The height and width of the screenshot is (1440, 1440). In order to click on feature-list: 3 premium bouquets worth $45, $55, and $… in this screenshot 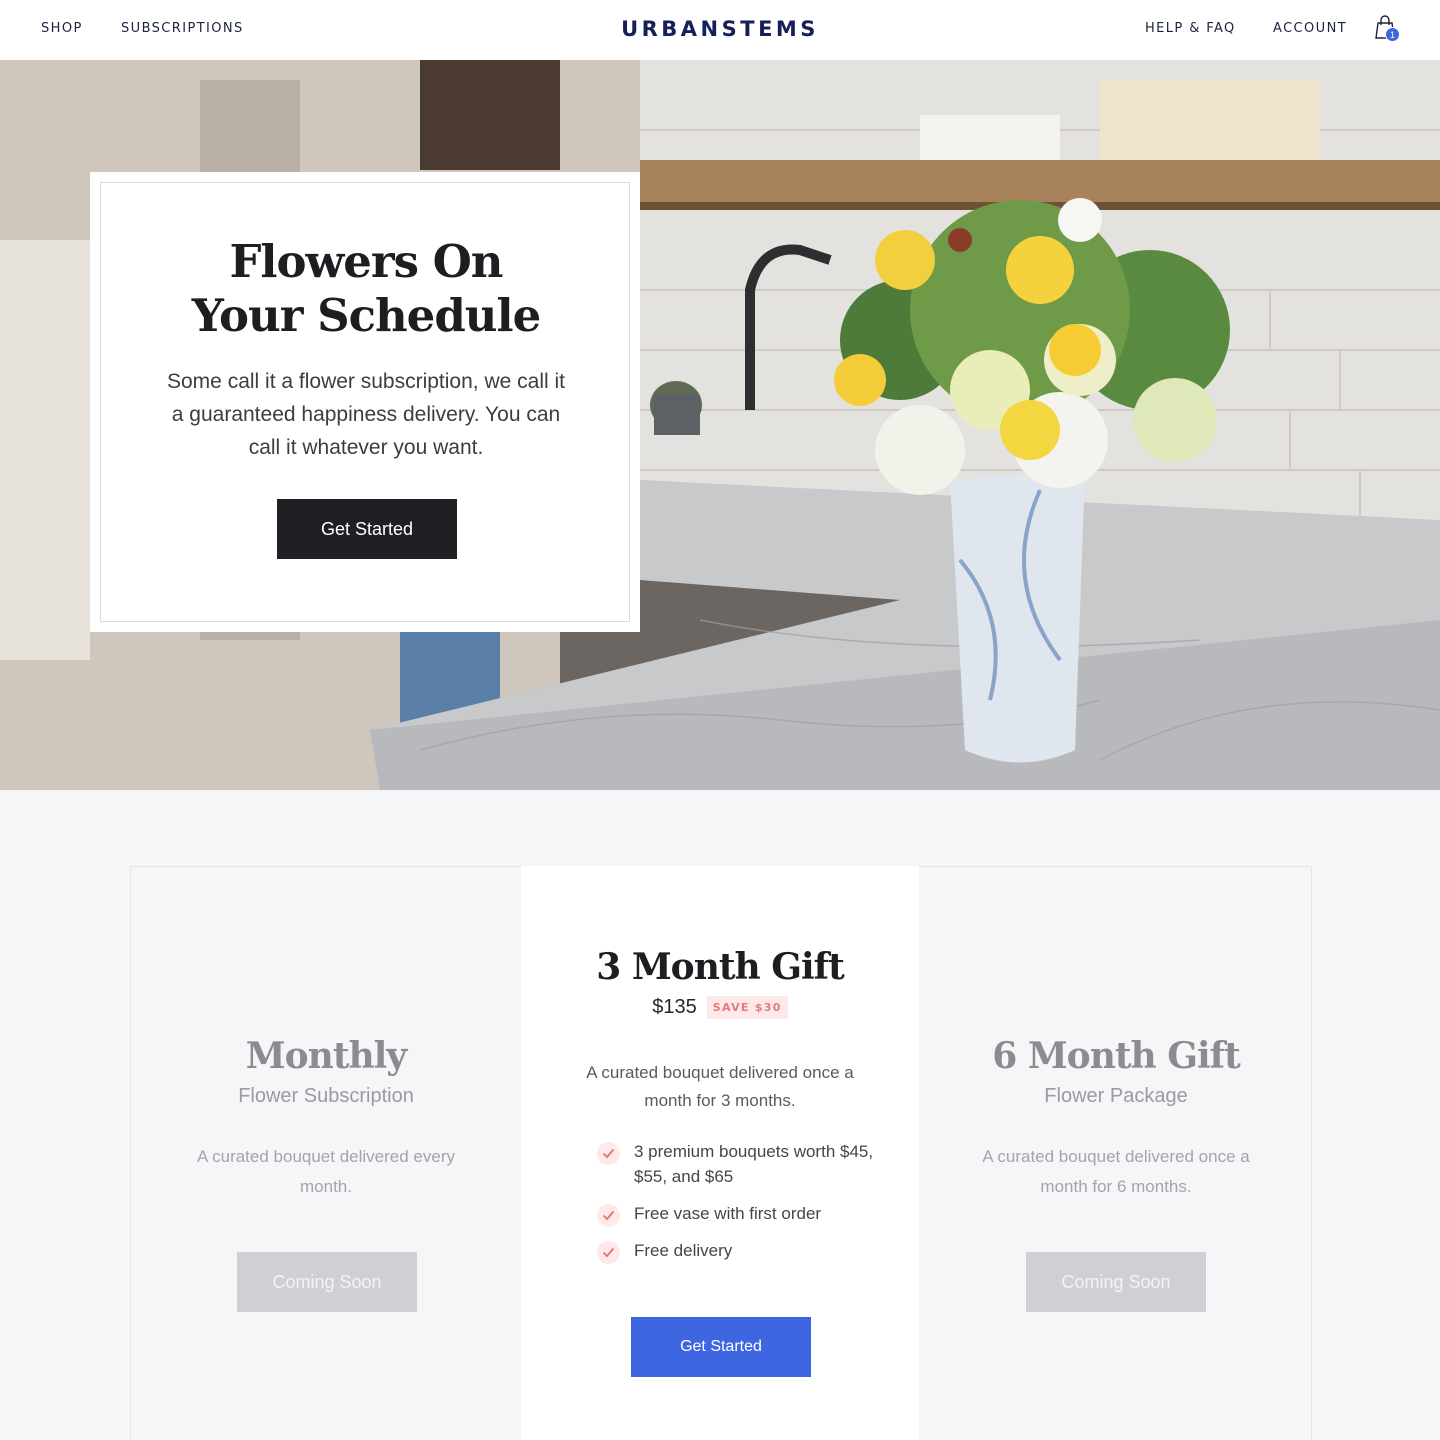, I will do `click(742, 1207)`.